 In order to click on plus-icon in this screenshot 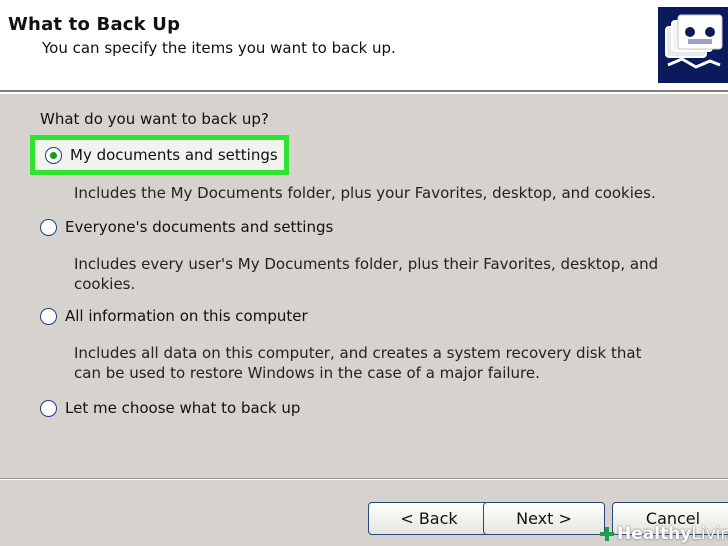, I will do `click(607, 534)`.